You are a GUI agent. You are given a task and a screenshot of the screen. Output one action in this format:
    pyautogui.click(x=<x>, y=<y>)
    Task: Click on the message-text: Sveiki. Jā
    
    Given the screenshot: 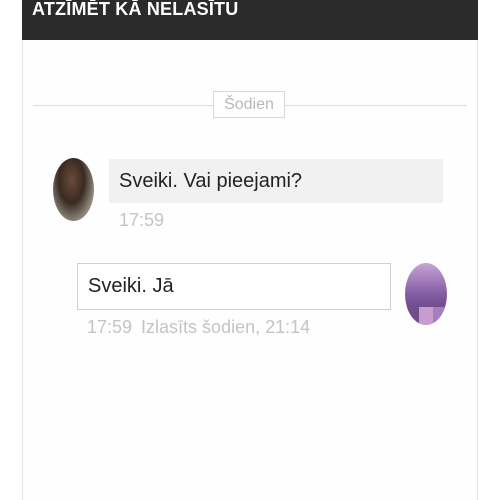 What is the action you would take?
    pyautogui.click(x=131, y=286)
    